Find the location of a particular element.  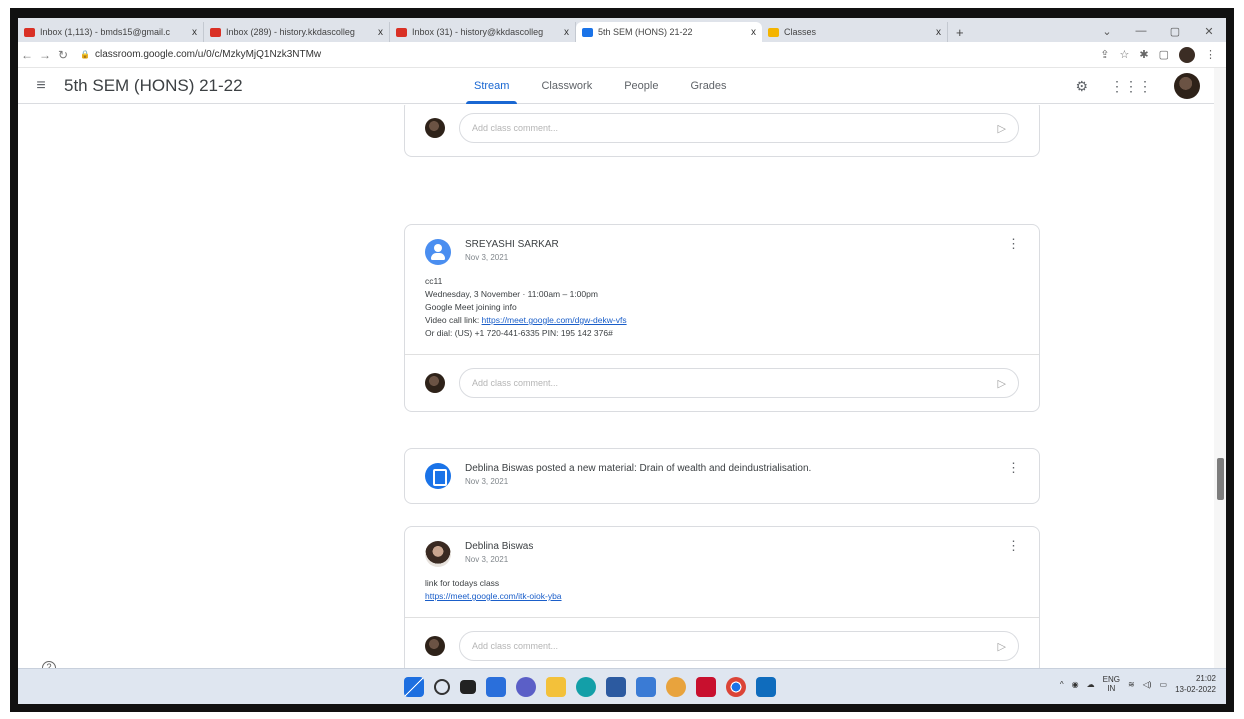

task-view-icon is located at coordinates (468, 687).